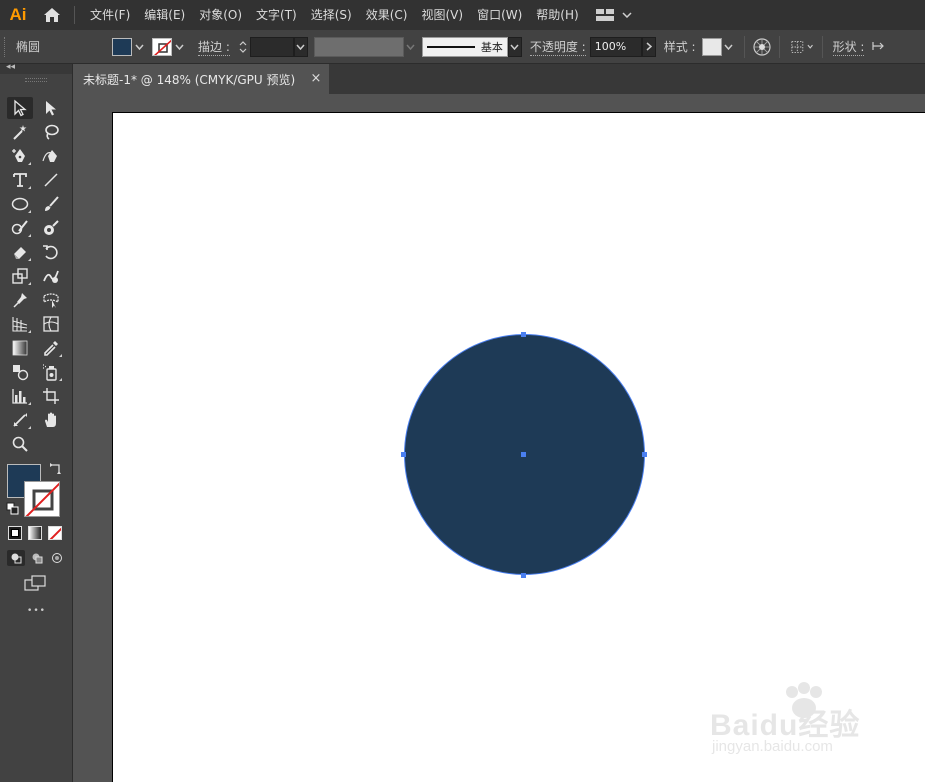 The image size is (925, 782). Describe the element at coordinates (51, 228) in the screenshot. I see `blob-brush-tool` at that location.